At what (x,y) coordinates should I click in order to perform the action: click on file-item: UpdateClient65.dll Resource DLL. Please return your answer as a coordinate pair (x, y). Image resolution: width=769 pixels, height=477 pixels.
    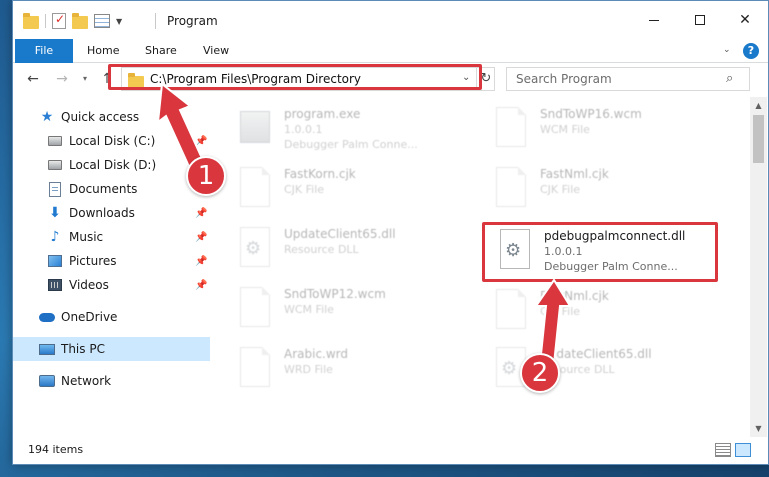
    Looking at the image, I should click on (355, 252).